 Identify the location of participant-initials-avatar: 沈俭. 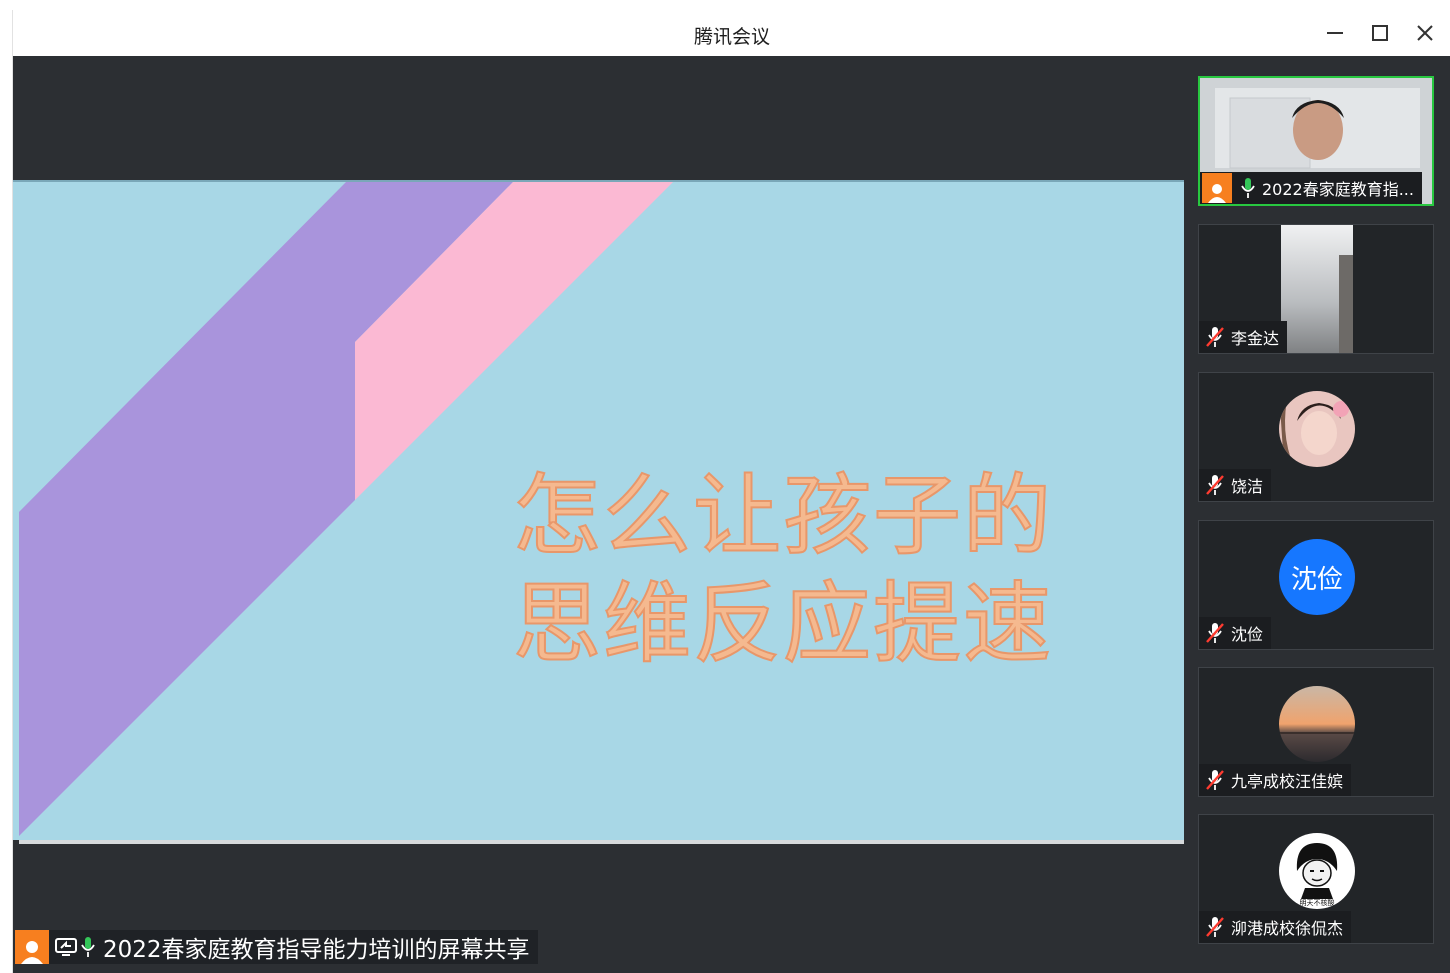
(1317, 577).